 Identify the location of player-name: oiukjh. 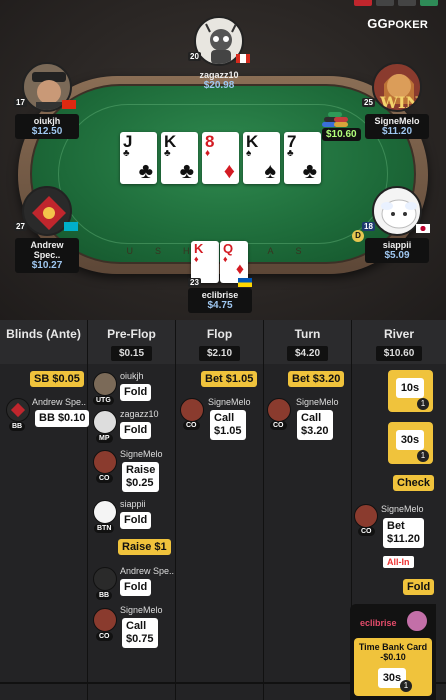
(132, 376).